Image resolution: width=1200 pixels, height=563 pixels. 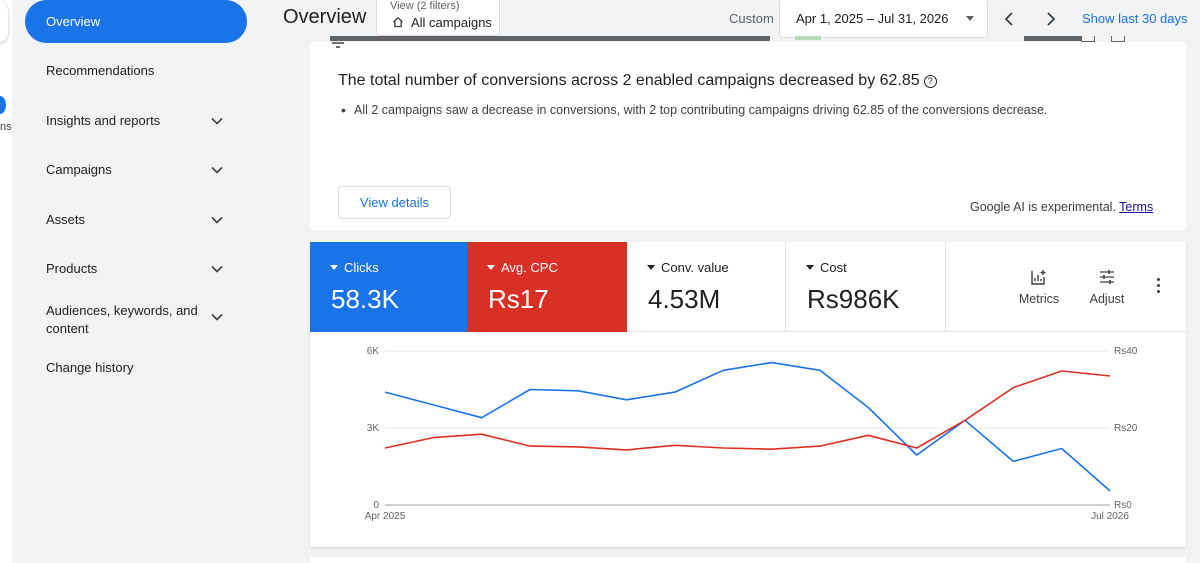 I want to click on tune-icon, so click(x=1107, y=277).